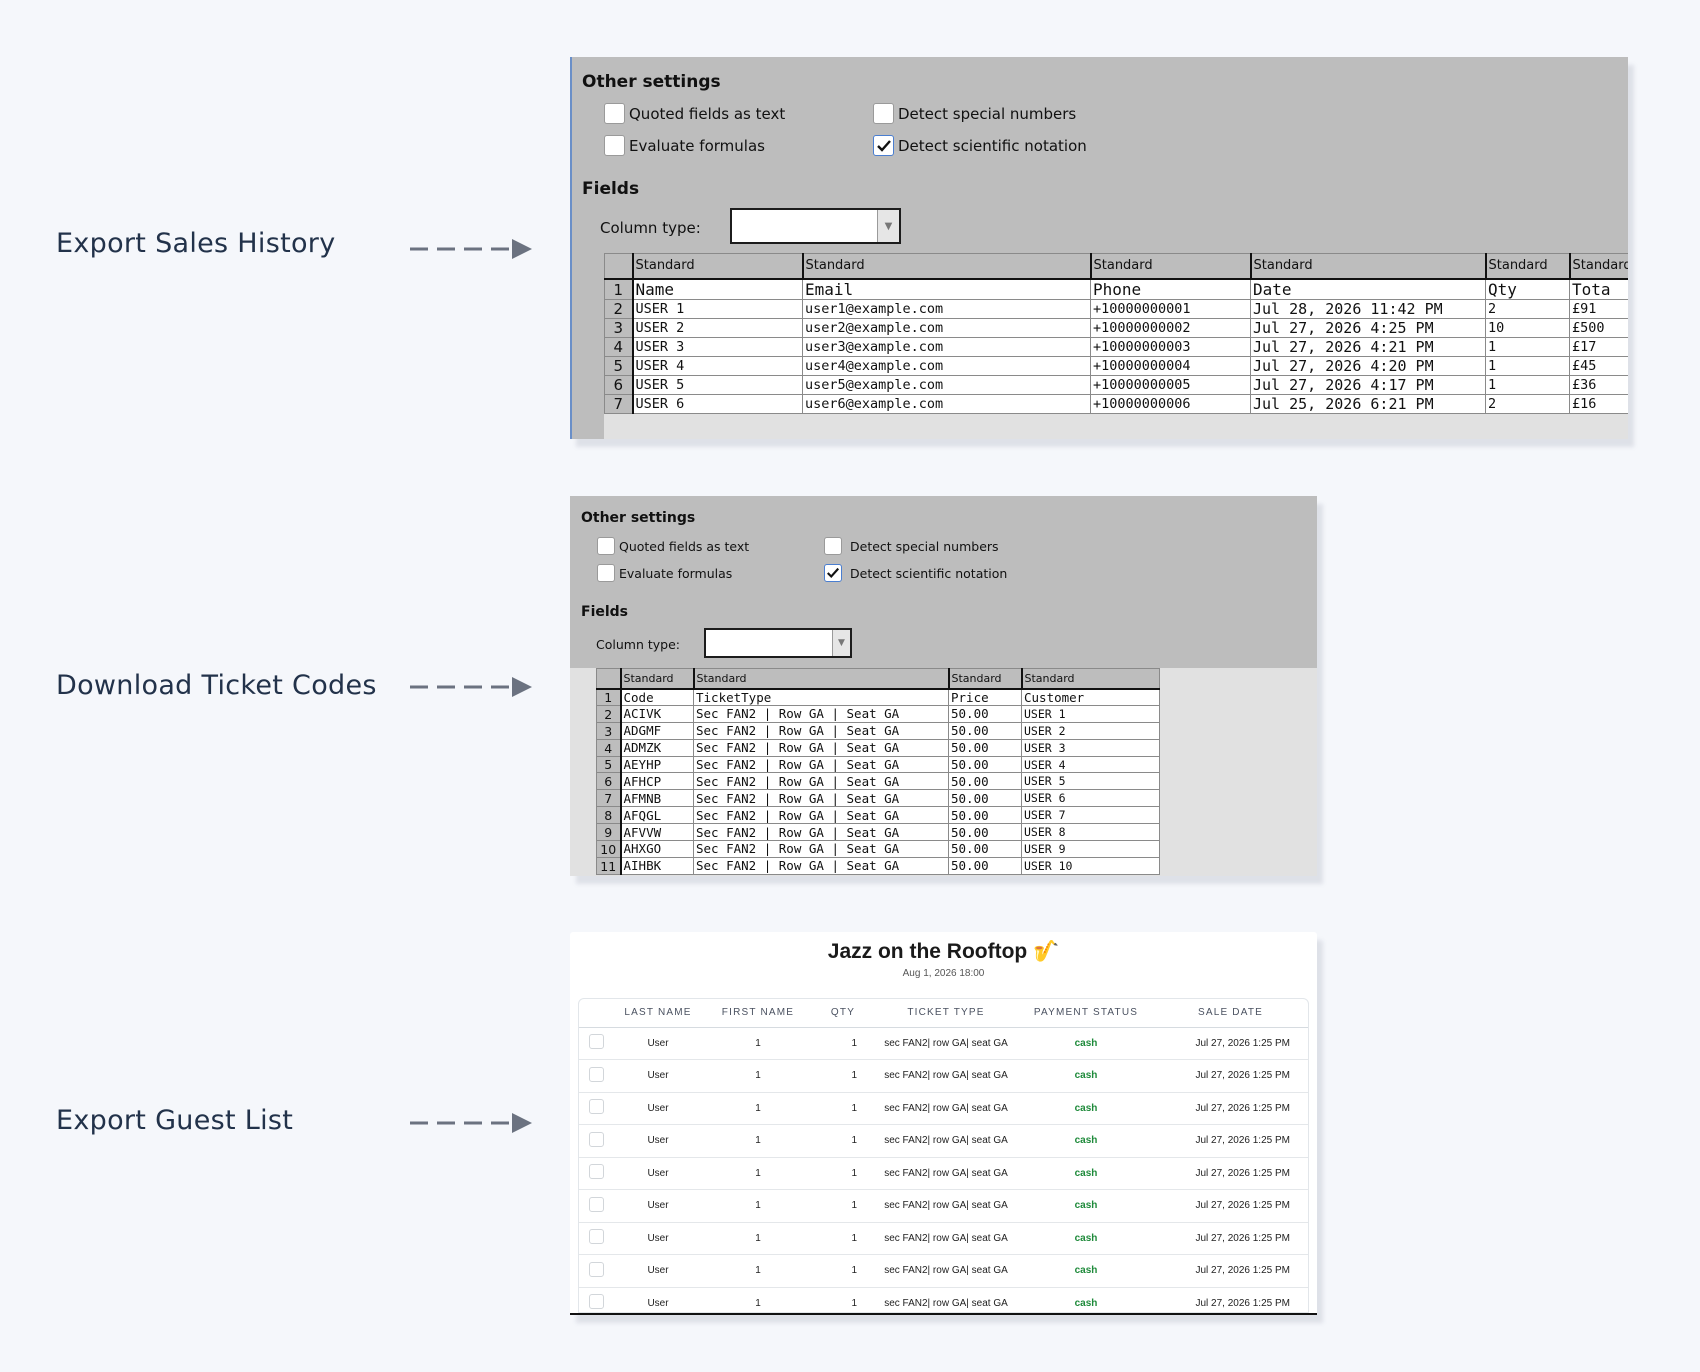 The image size is (1700, 1372). I want to click on grid-cell: £91, so click(1598, 308).